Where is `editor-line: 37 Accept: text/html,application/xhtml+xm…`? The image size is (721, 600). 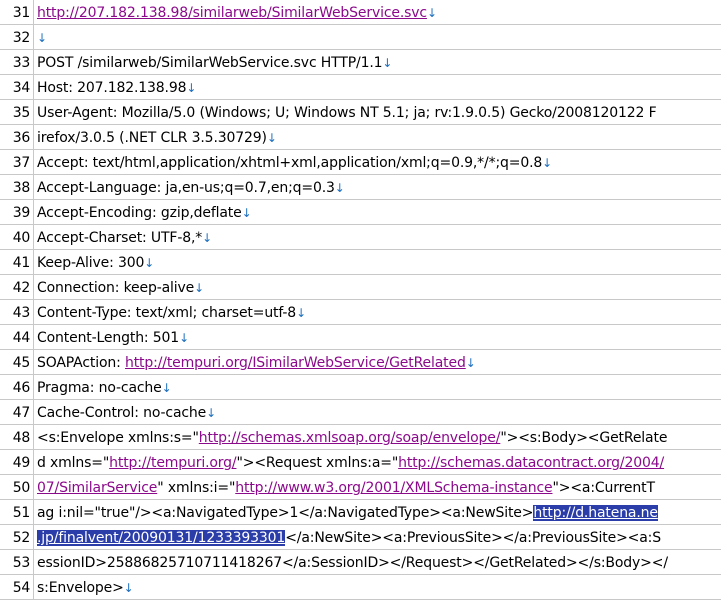
editor-line: 37 Accept: text/html,application/xhtml+xm… is located at coordinates (360, 162).